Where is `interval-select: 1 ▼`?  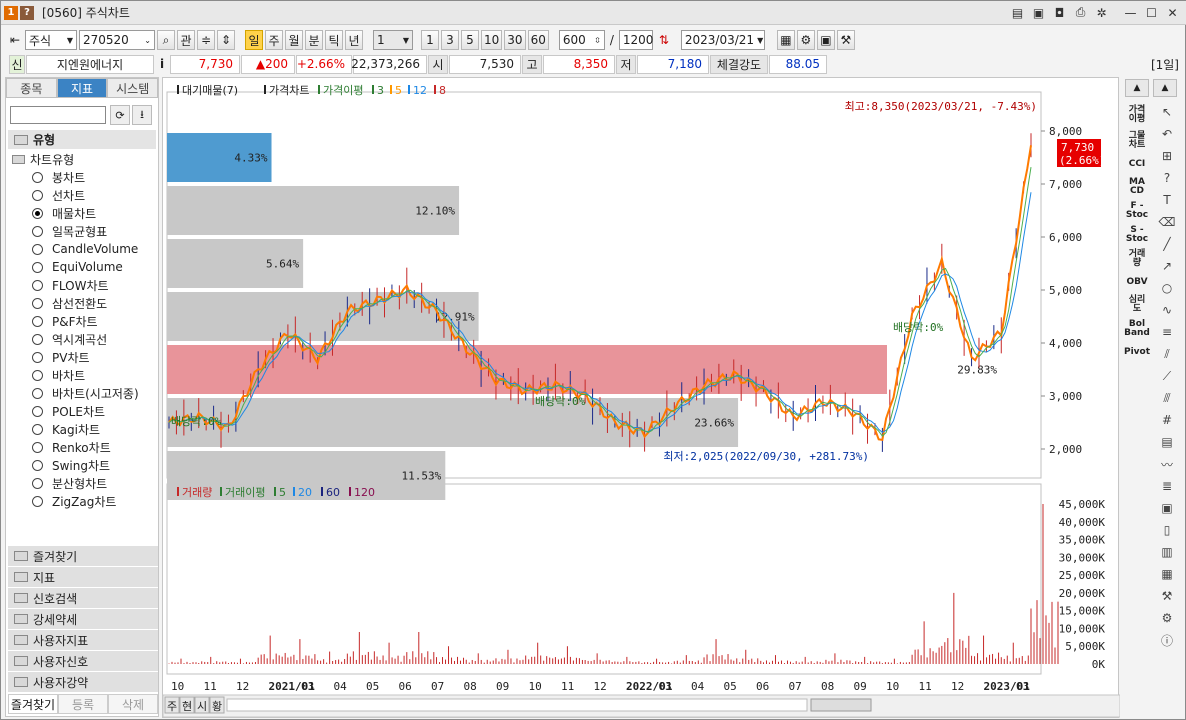 interval-select: 1 ▼ is located at coordinates (393, 40).